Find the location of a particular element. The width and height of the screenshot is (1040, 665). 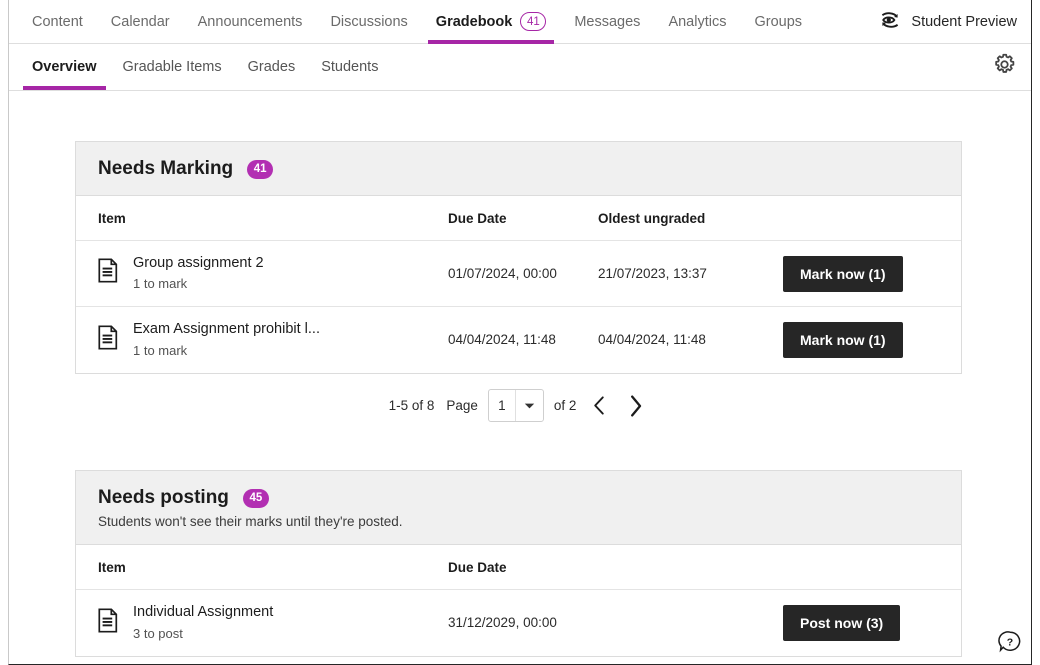

cell-oldest-ungraded: 21/07/2023, 13:37 is located at coordinates (690, 273).